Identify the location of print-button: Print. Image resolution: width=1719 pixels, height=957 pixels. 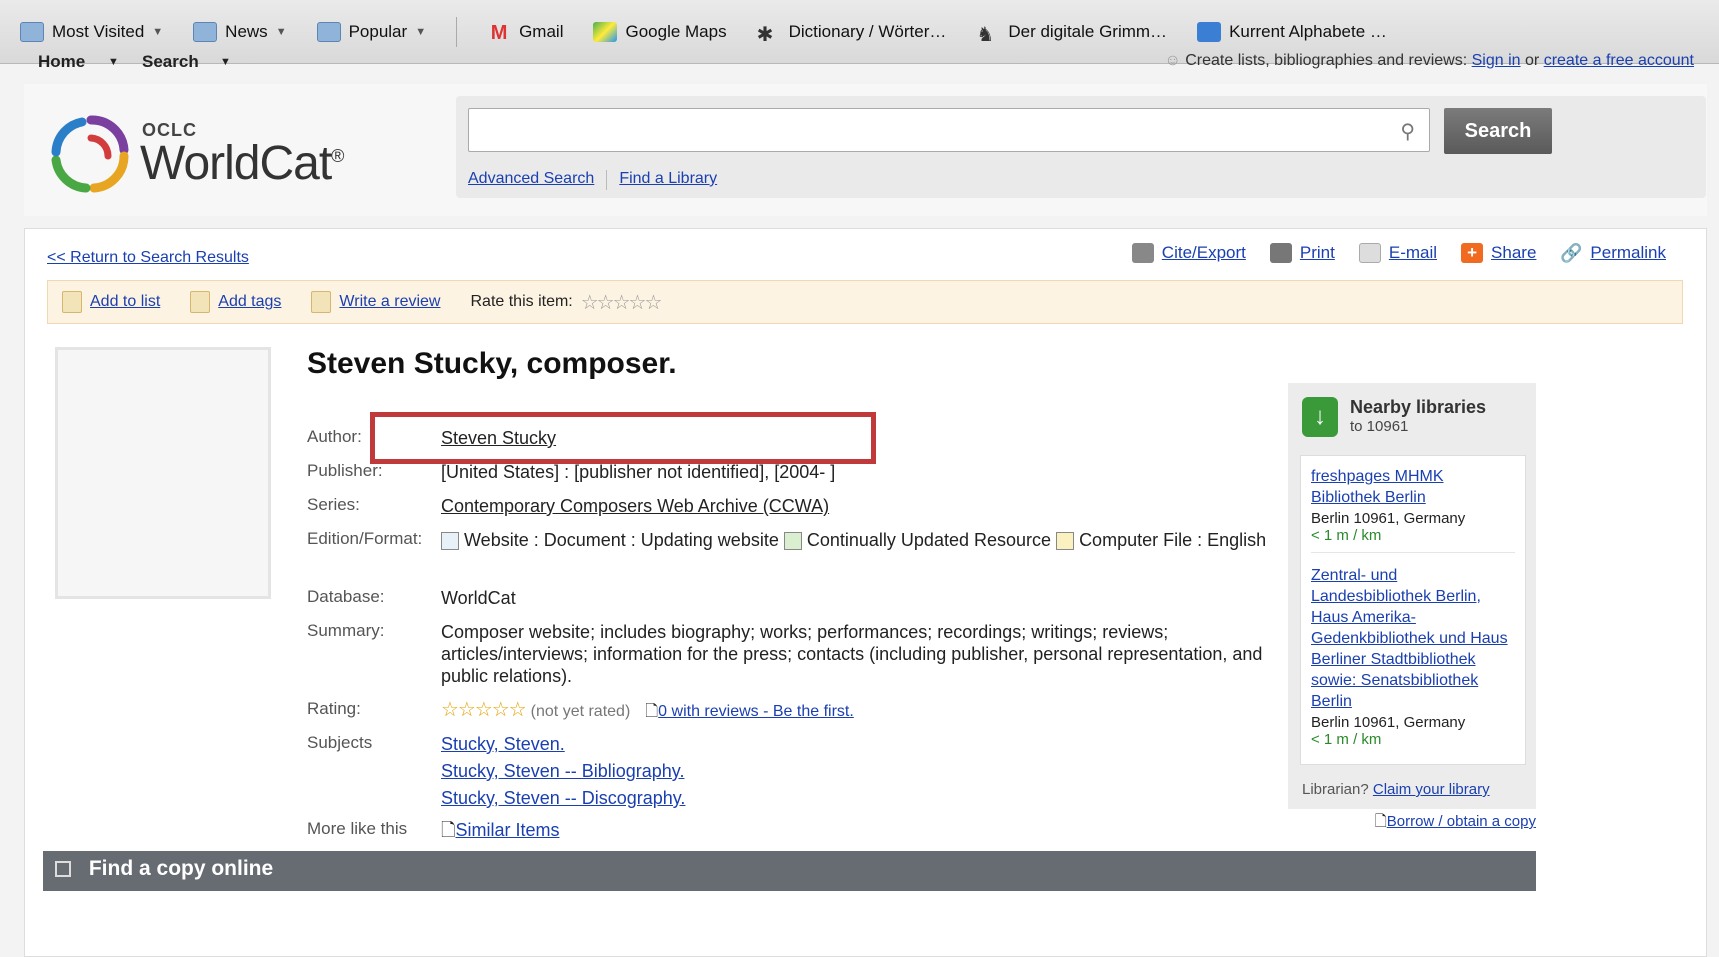
(1302, 253).